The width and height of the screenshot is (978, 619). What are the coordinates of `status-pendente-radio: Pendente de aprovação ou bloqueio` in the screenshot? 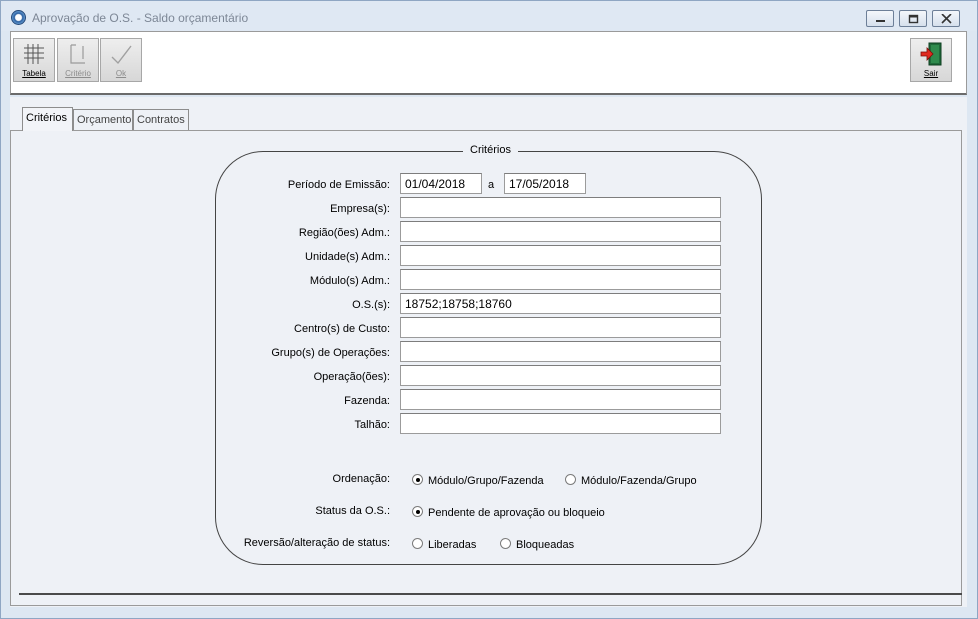 It's located at (508, 512).